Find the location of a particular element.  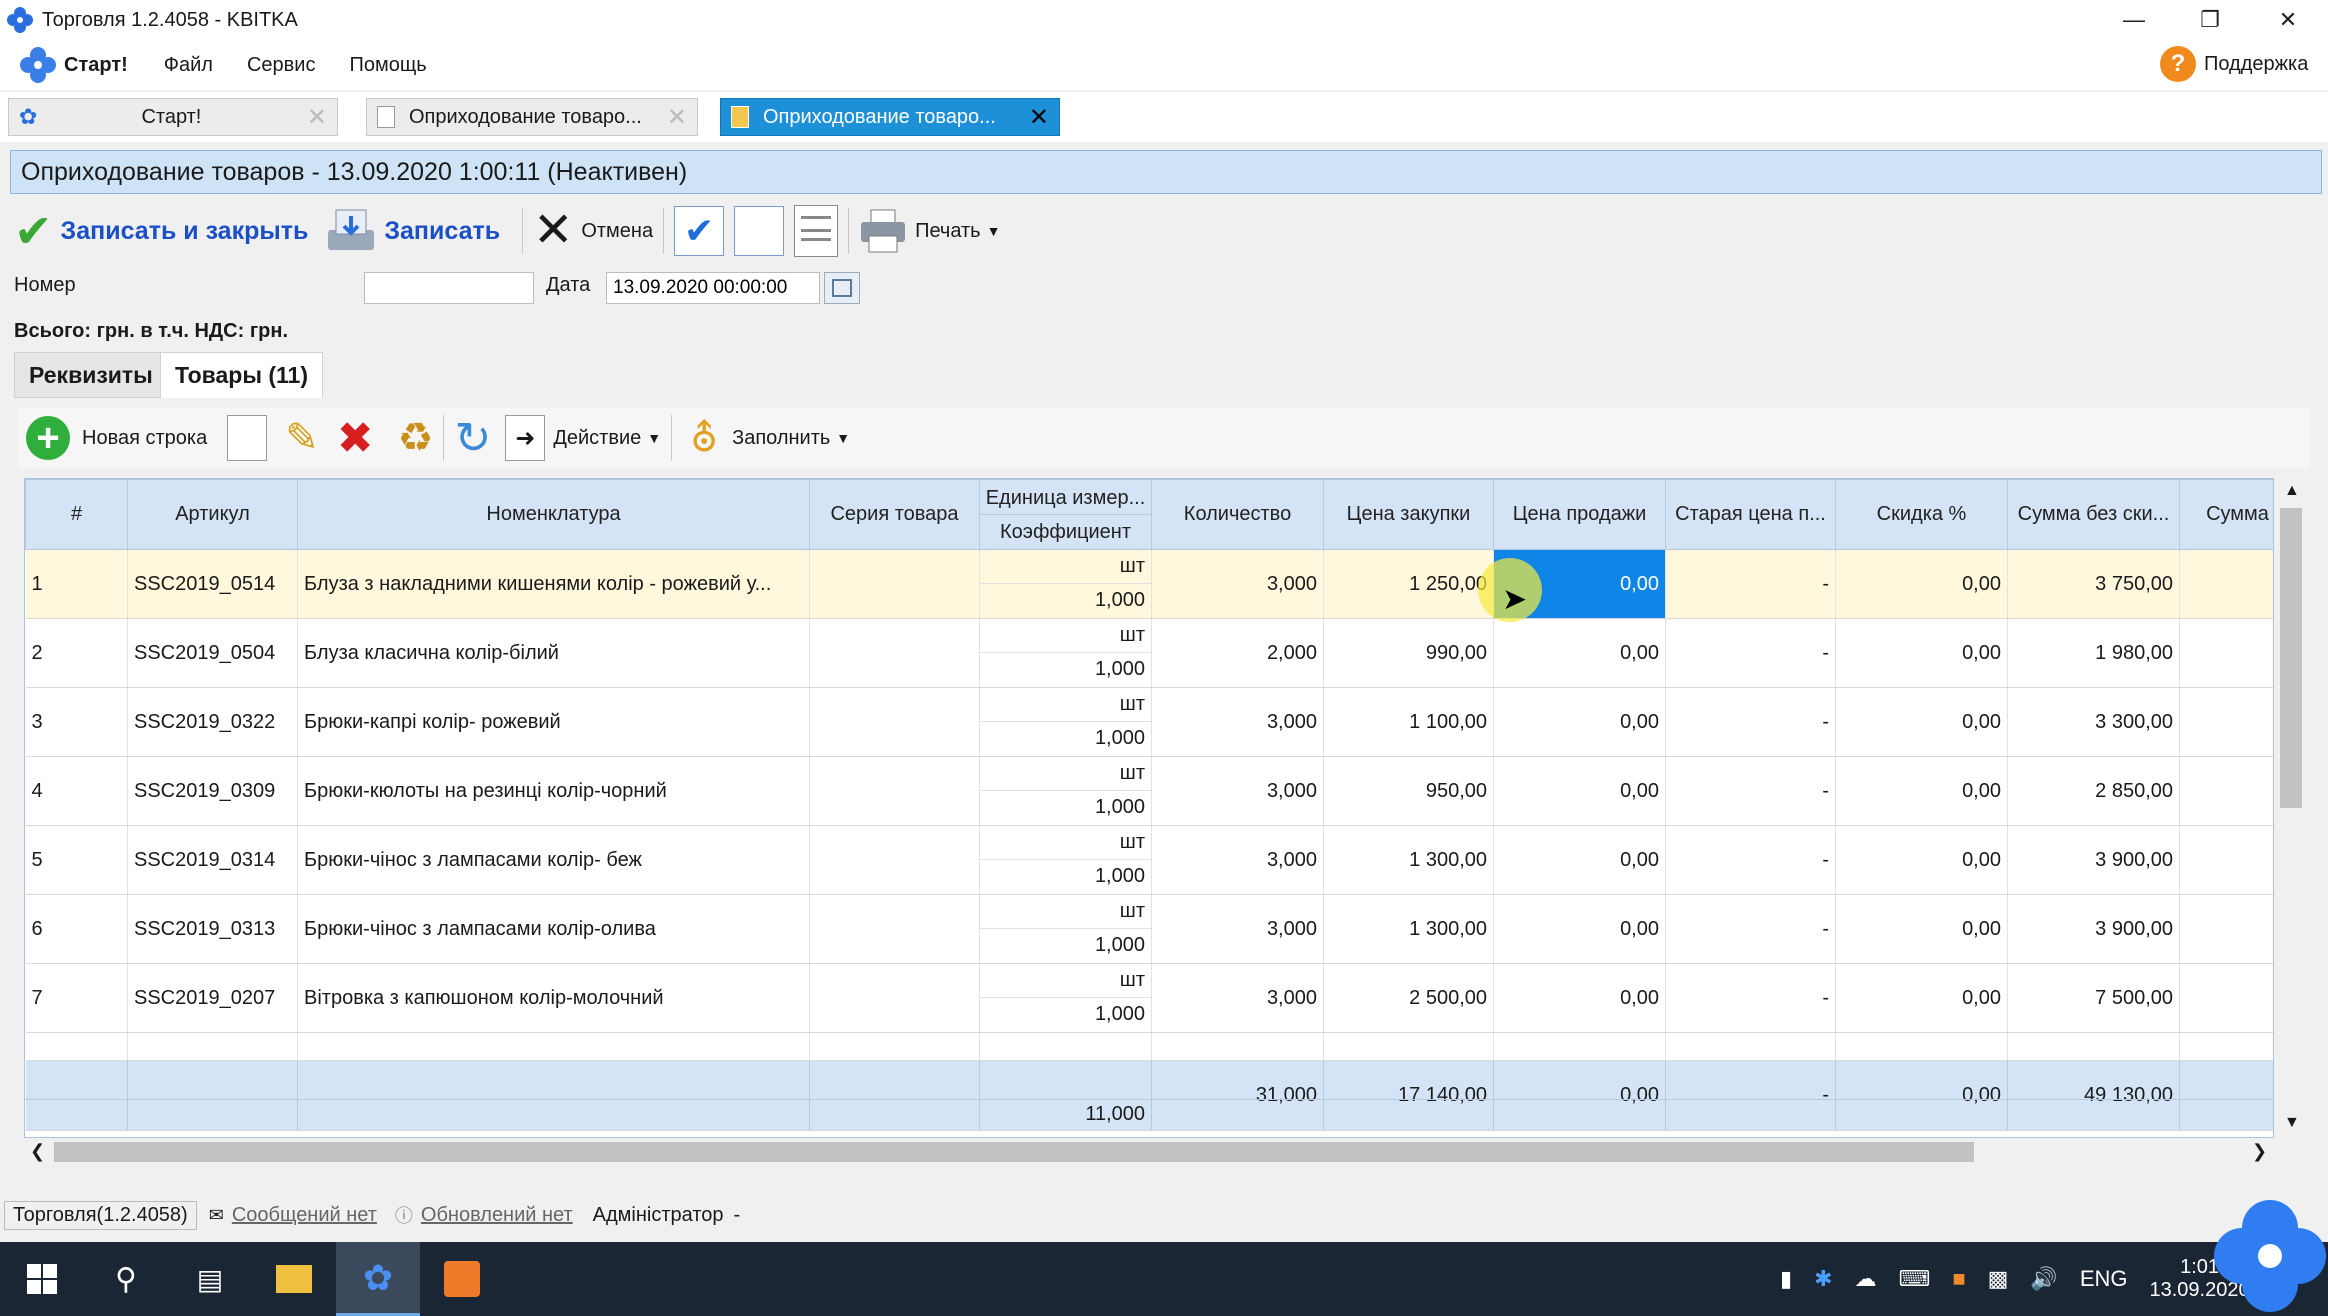

cell-buy-price: 1 100,00 is located at coordinates (1408, 722).